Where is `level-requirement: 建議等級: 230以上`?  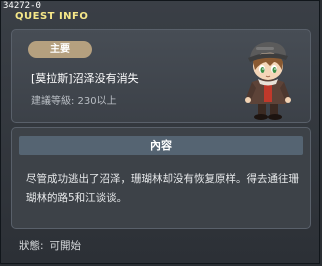 level-requirement: 建議等級: 230以上 is located at coordinates (74, 101).